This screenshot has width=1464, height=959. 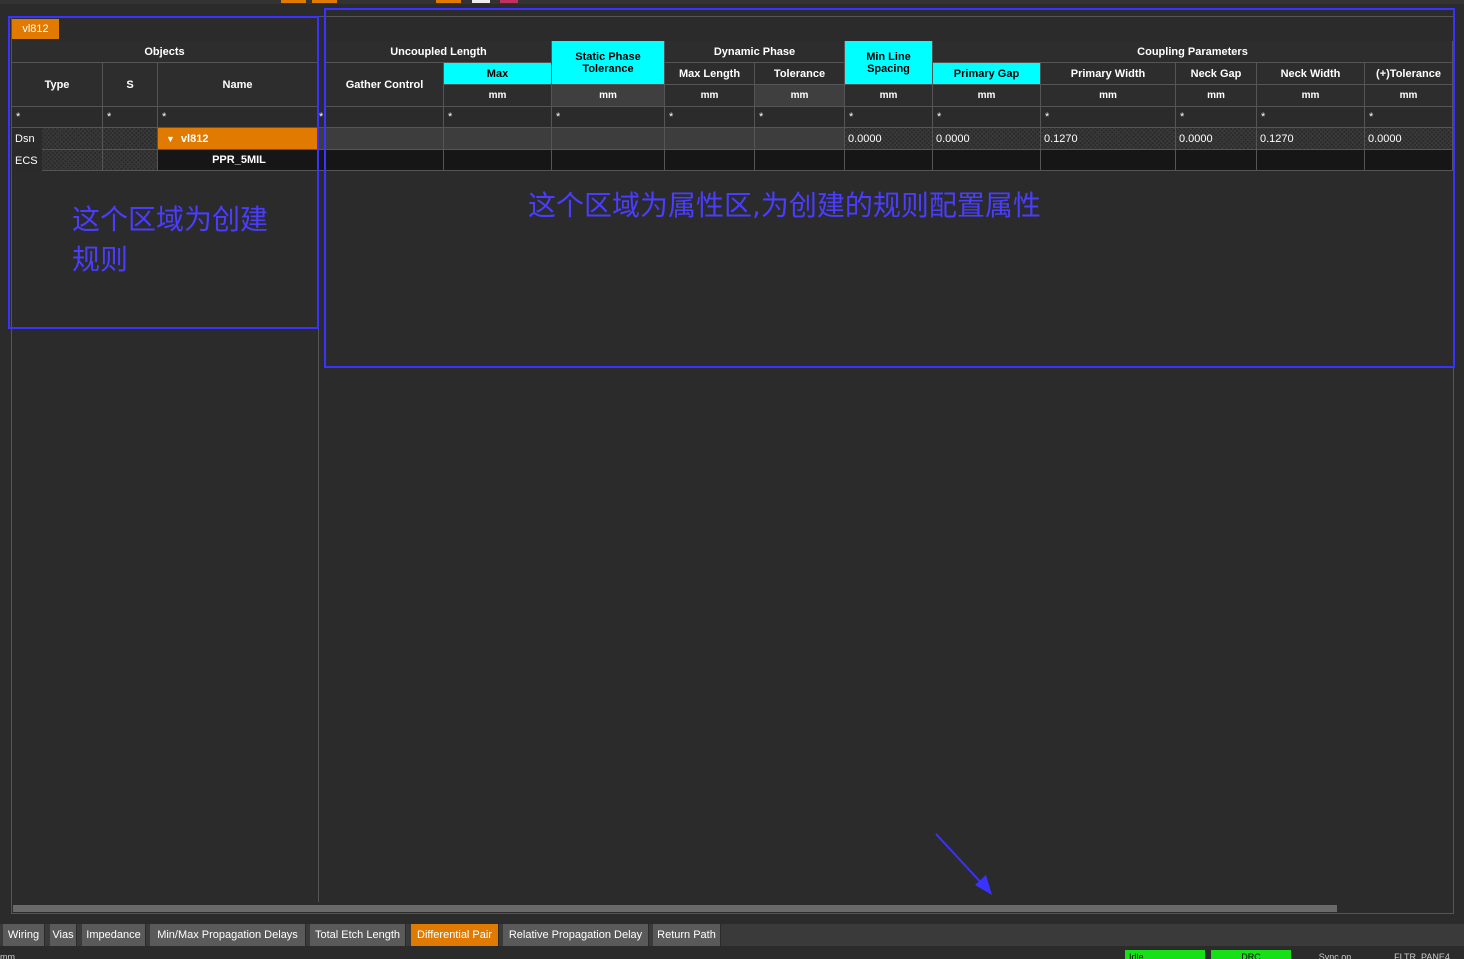 What do you see at coordinates (784, 205) in the screenshot?
I see `annotation-text-properties: 这个区域为属性区,为创建的规则配置属性` at bounding box center [784, 205].